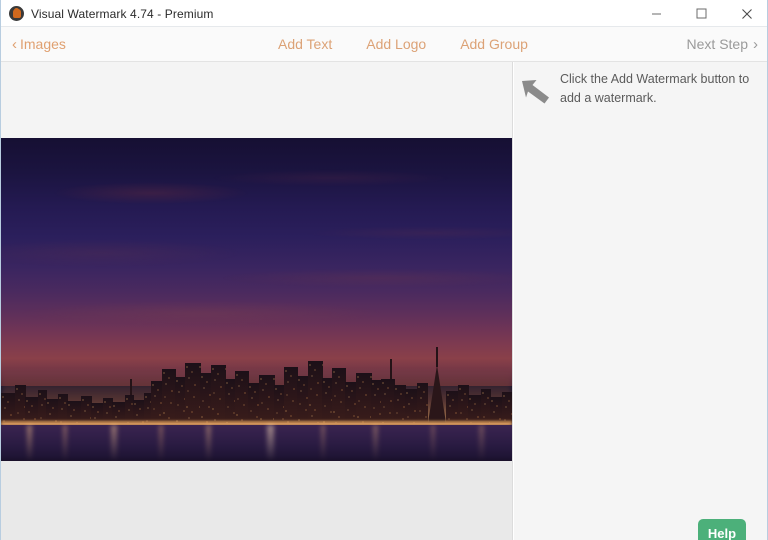  What do you see at coordinates (256, 443) in the screenshot?
I see `photo-water` at bounding box center [256, 443].